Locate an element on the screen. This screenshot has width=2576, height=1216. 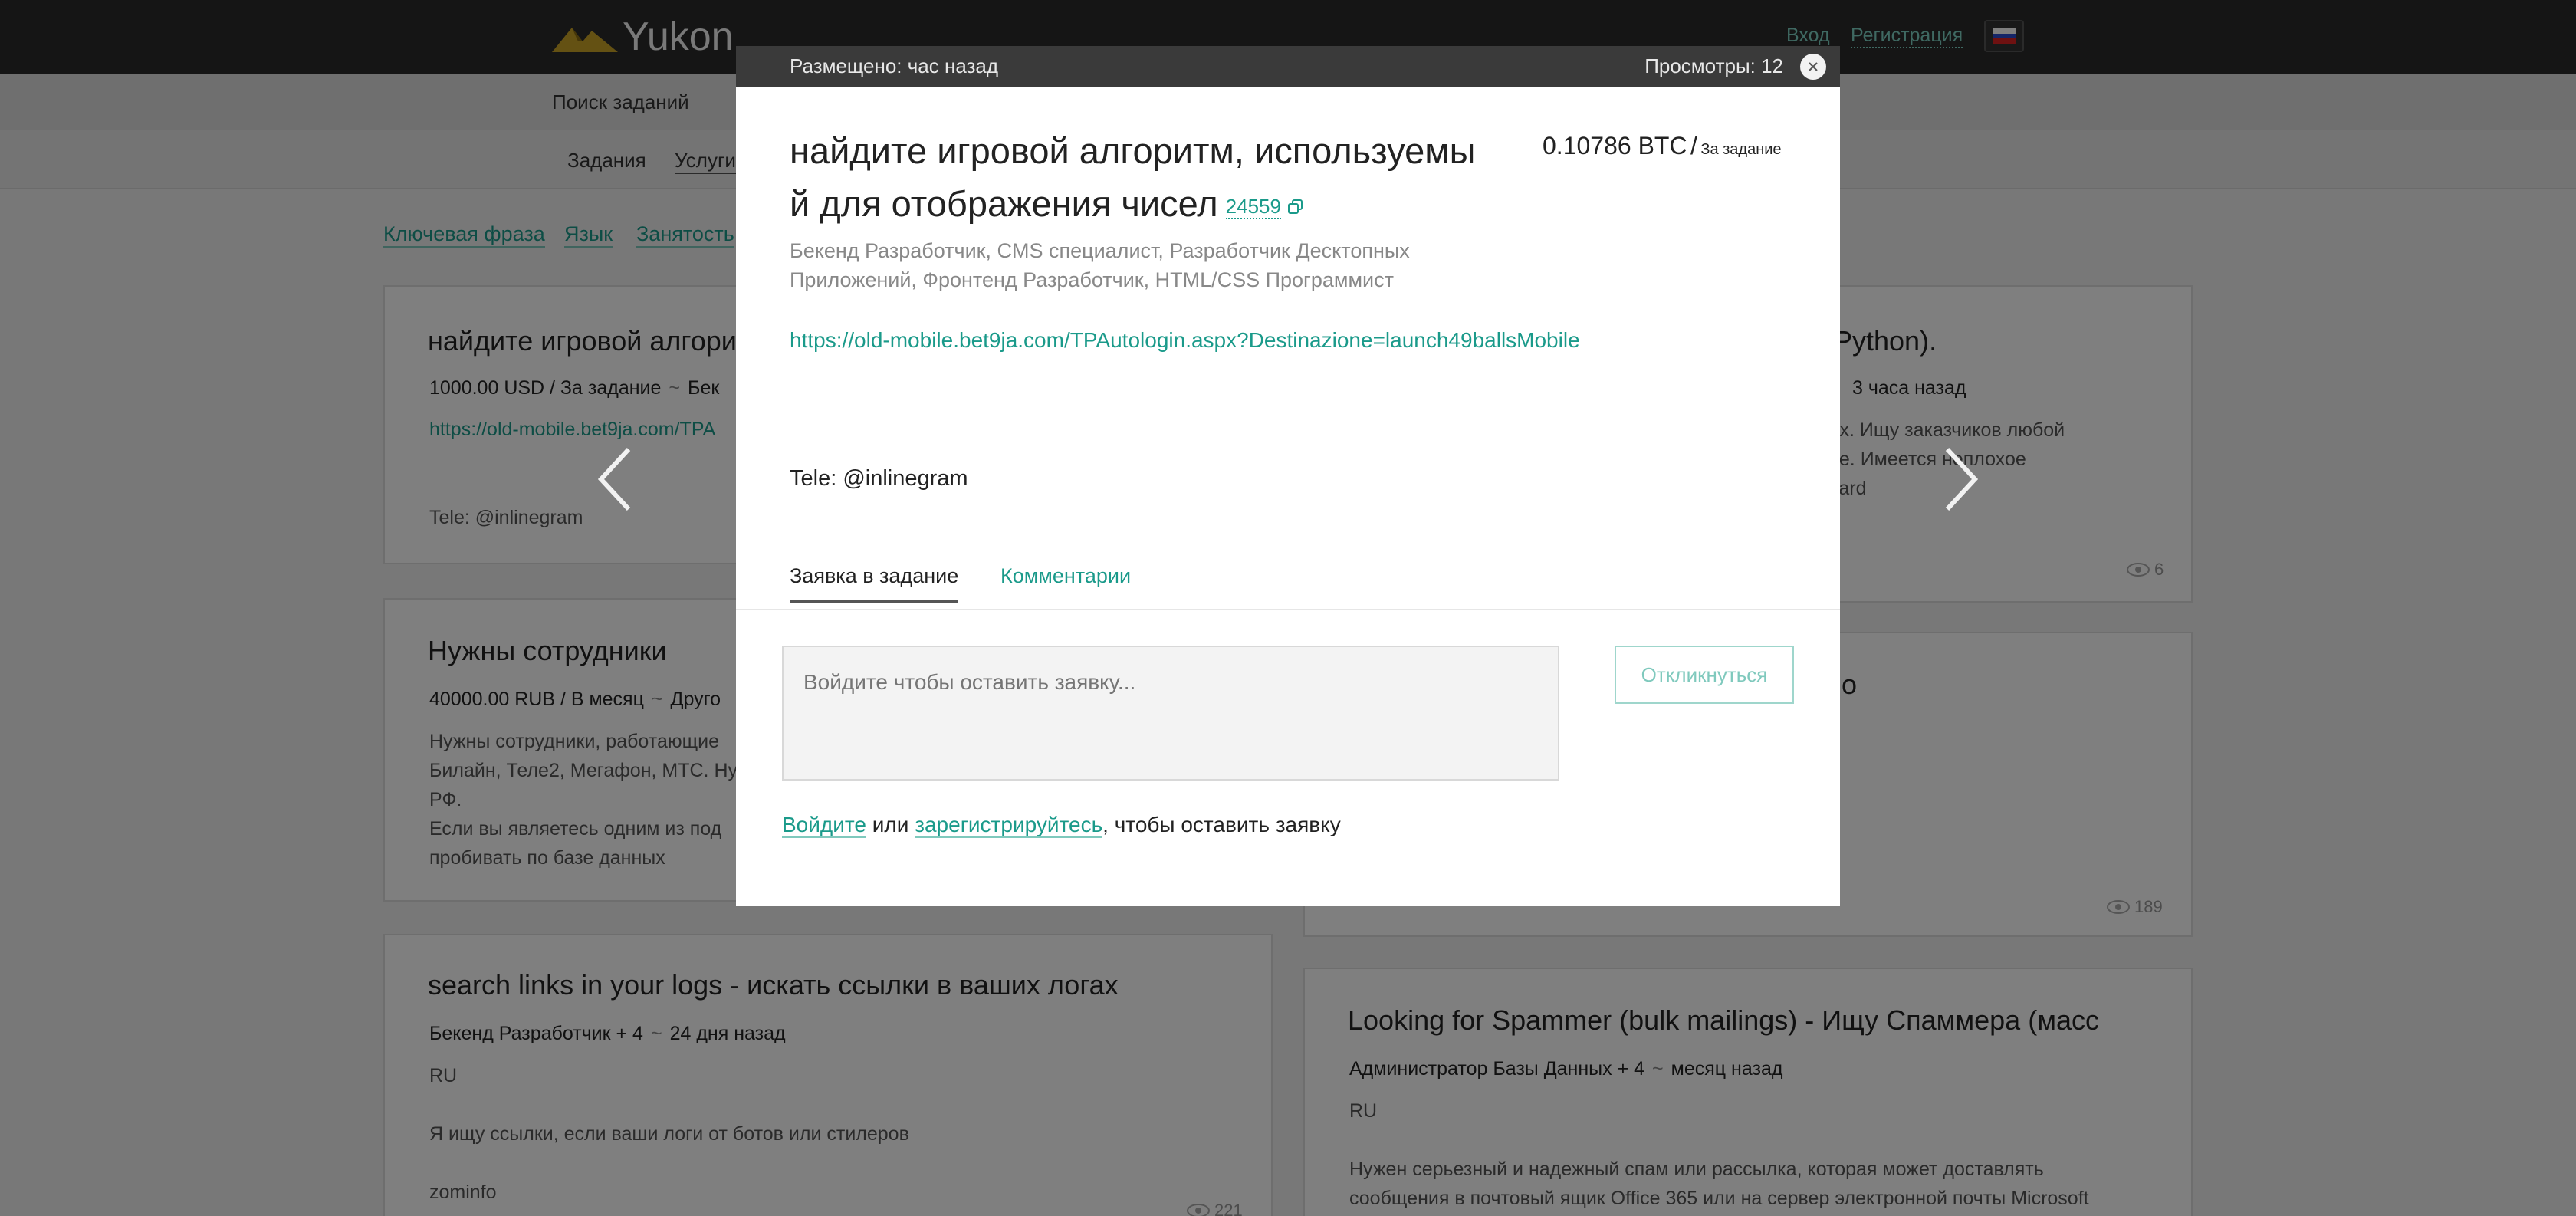
previous-arrow-icon is located at coordinates (617, 479).